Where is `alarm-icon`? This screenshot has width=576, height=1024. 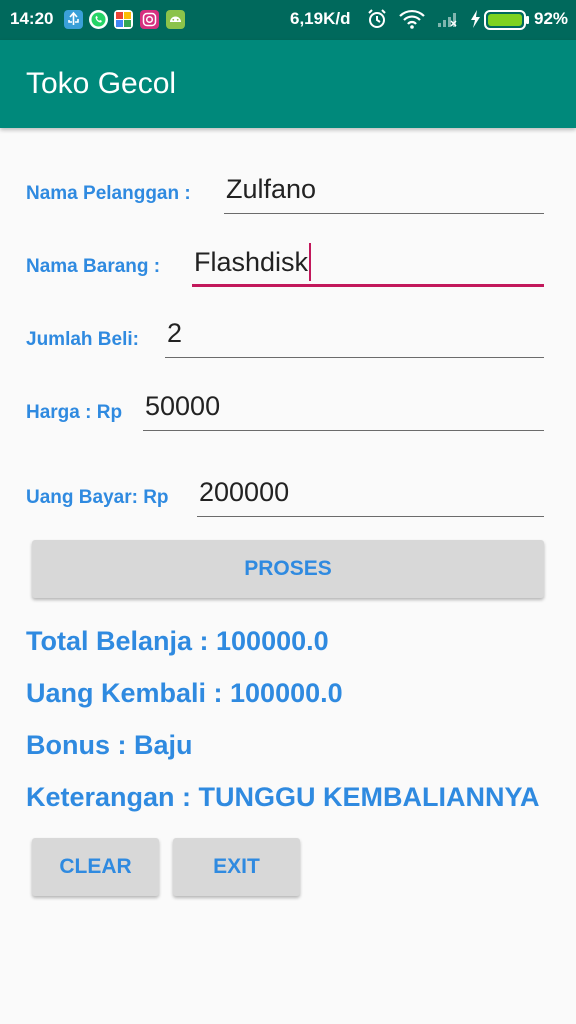 alarm-icon is located at coordinates (377, 21).